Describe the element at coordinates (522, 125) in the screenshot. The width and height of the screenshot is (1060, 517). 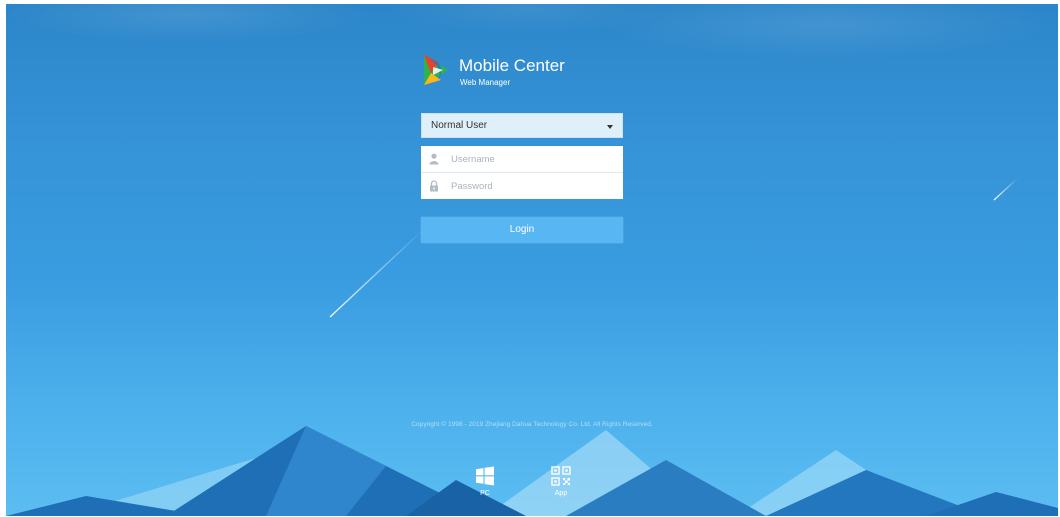
I see `user-type-select: Normal User` at that location.